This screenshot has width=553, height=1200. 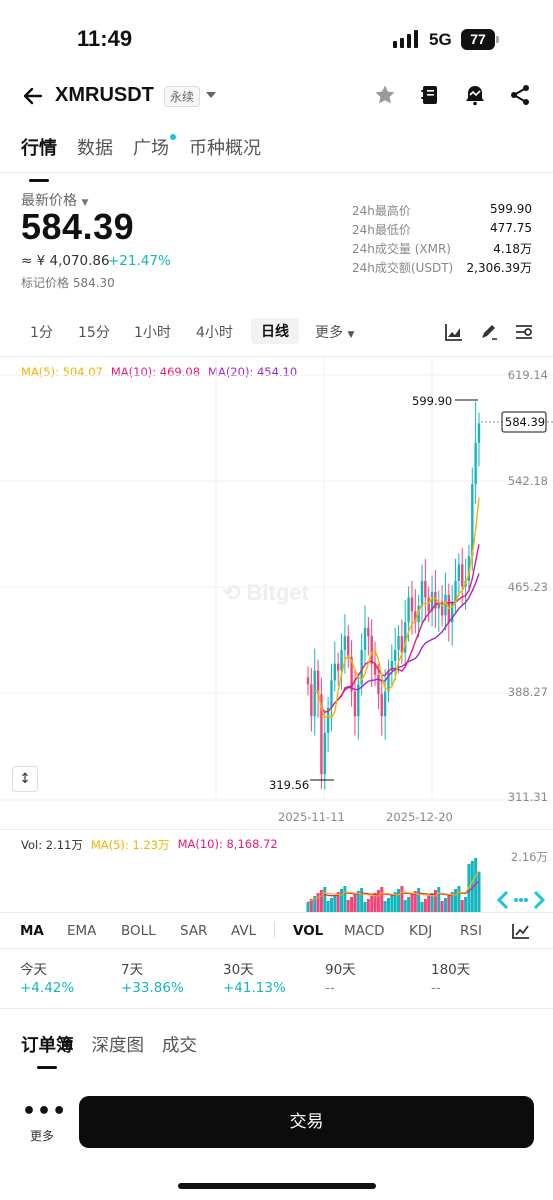 I want to click on stat-value: 2,306.39万, so click(x=499, y=268).